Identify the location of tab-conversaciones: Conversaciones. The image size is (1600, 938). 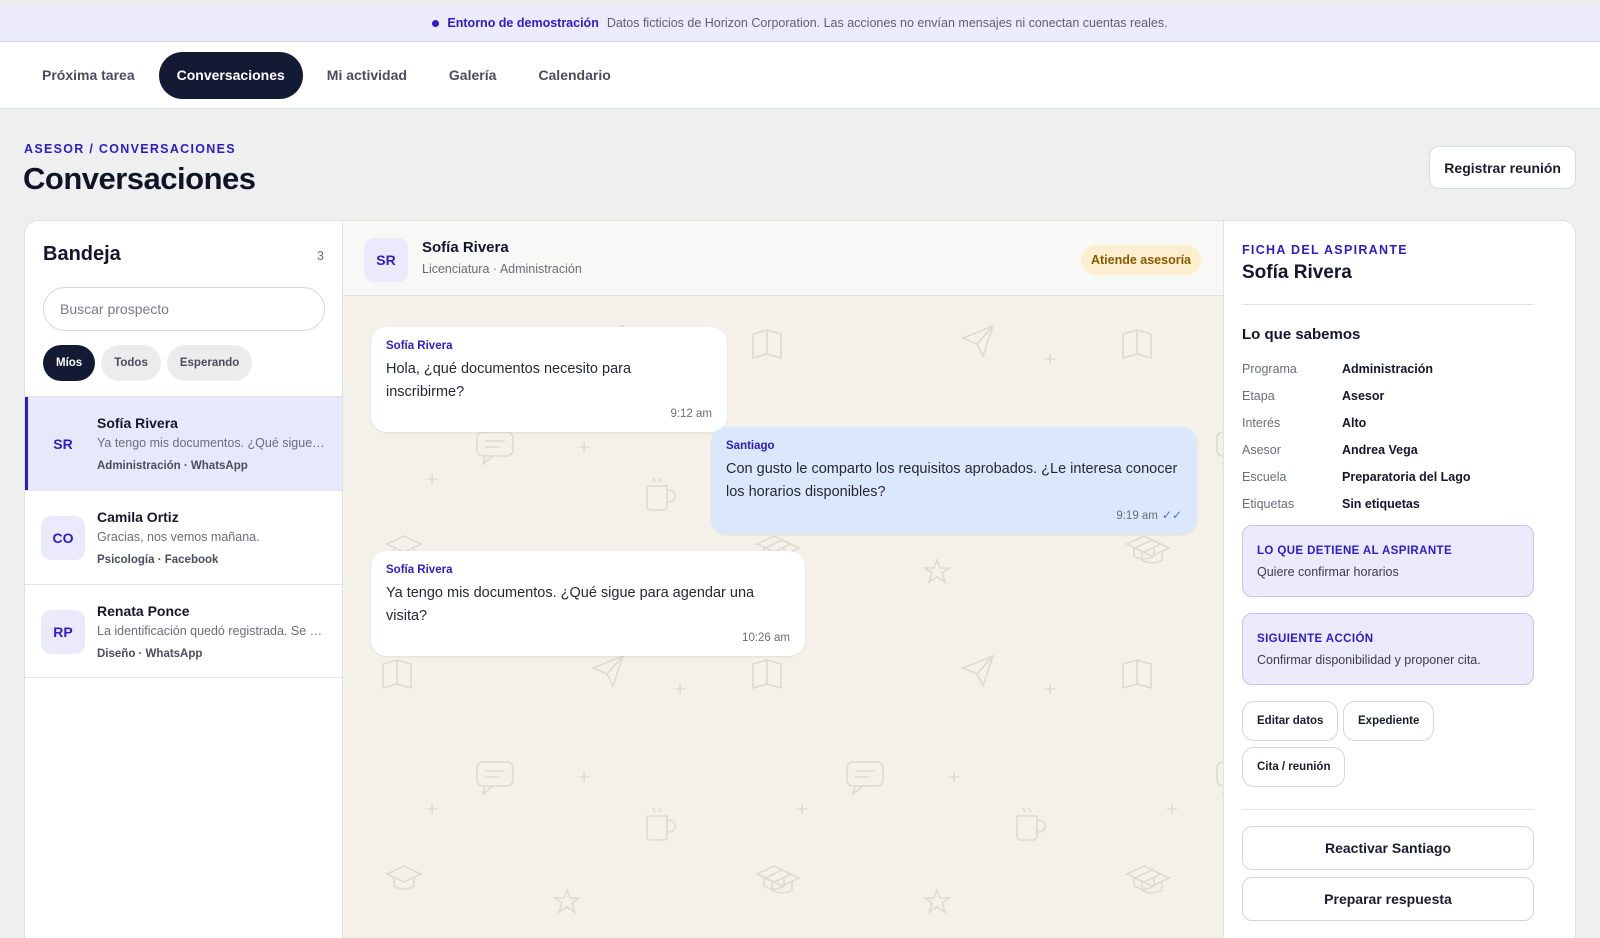
(230, 75).